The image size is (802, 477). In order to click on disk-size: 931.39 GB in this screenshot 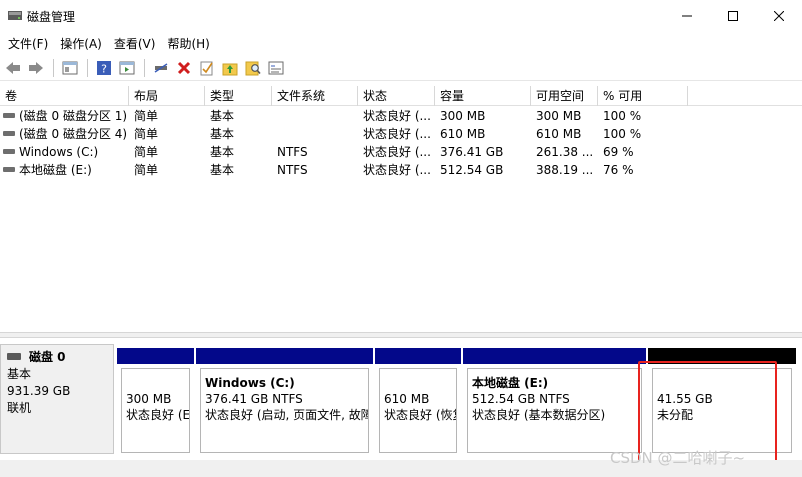, I will do `click(39, 391)`.